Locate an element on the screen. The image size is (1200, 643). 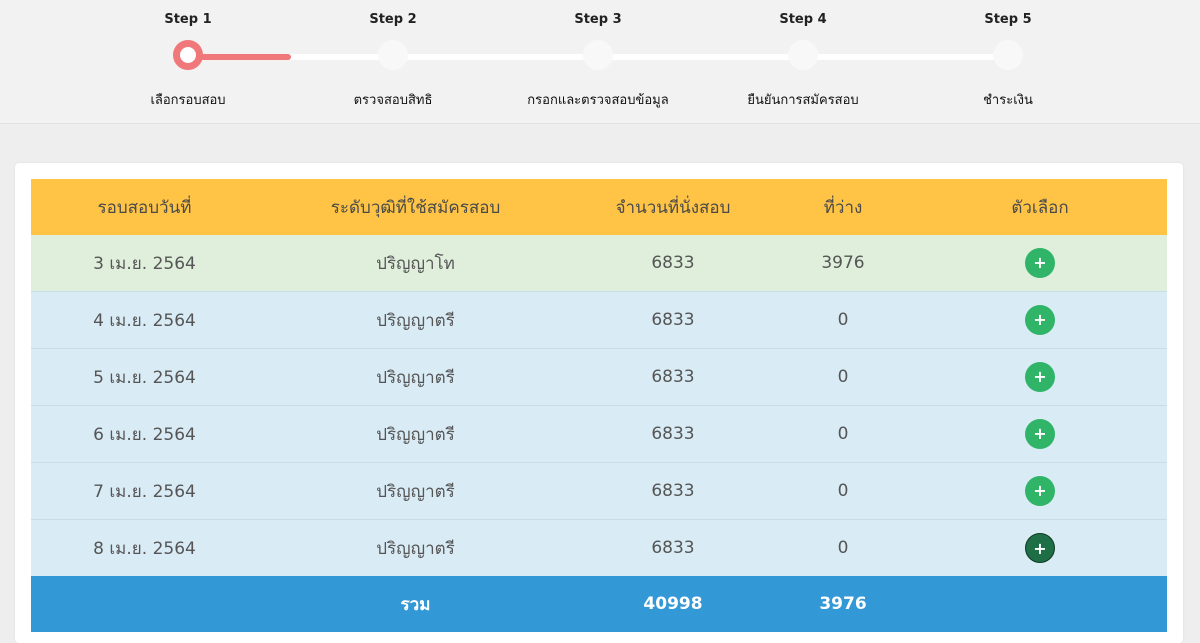
step-title: กรอกและตรวจสอบข้อมูล is located at coordinates (598, 100).